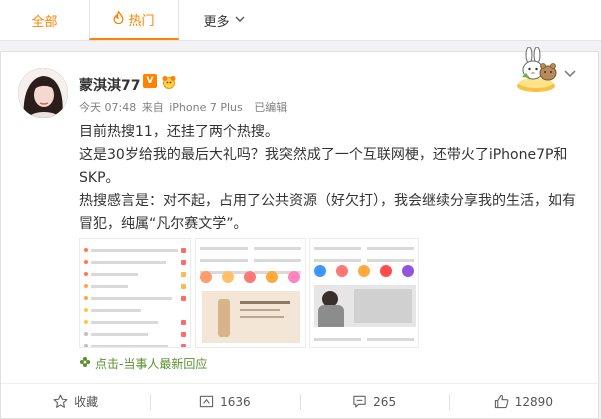 This screenshot has height=419, width=601. I want to click on post-paragraph: 目前热搜11，还挂了两个热搜。, so click(179, 132).